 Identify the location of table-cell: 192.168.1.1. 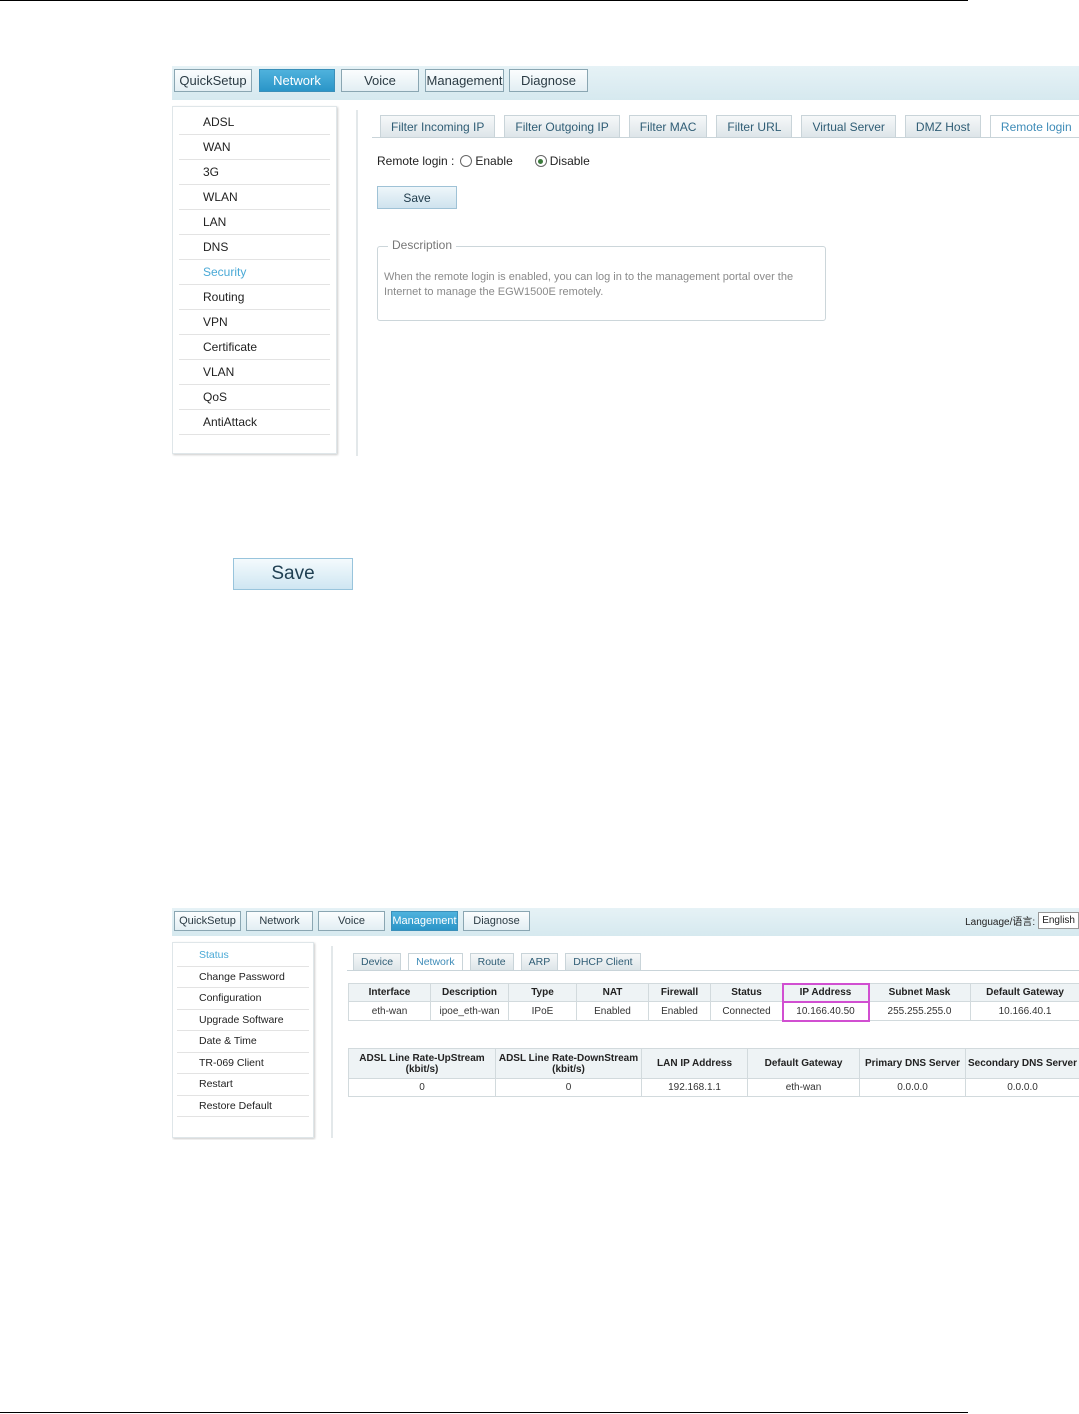
(694, 1087).